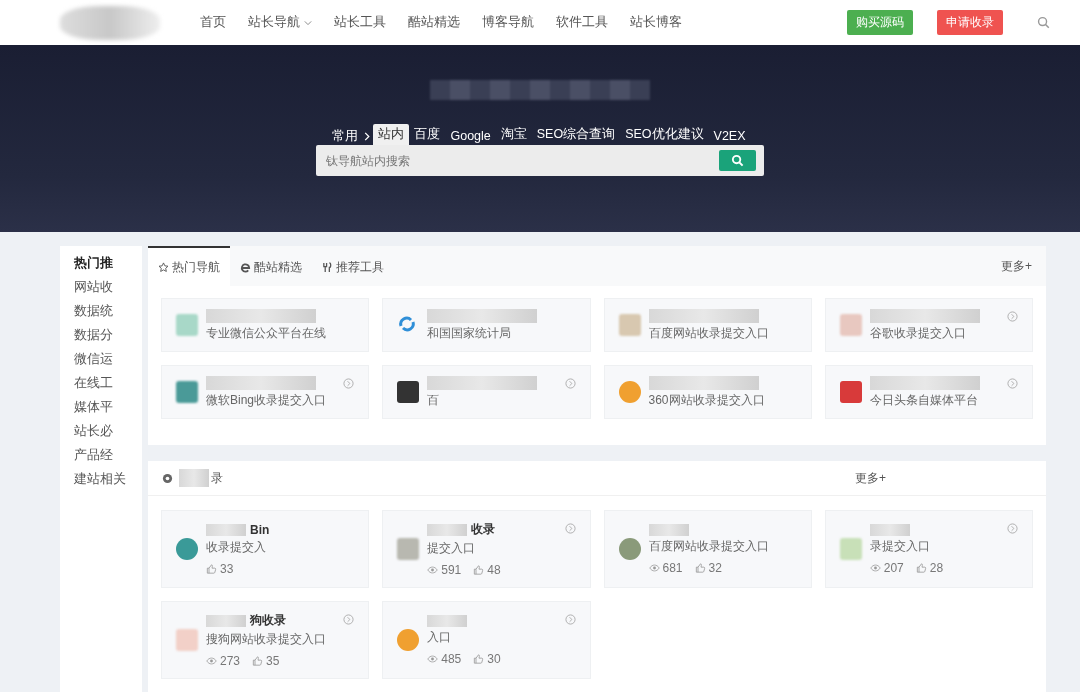 This screenshot has width=1080, height=692. I want to click on sidebar-item: 微信运, so click(106, 360).